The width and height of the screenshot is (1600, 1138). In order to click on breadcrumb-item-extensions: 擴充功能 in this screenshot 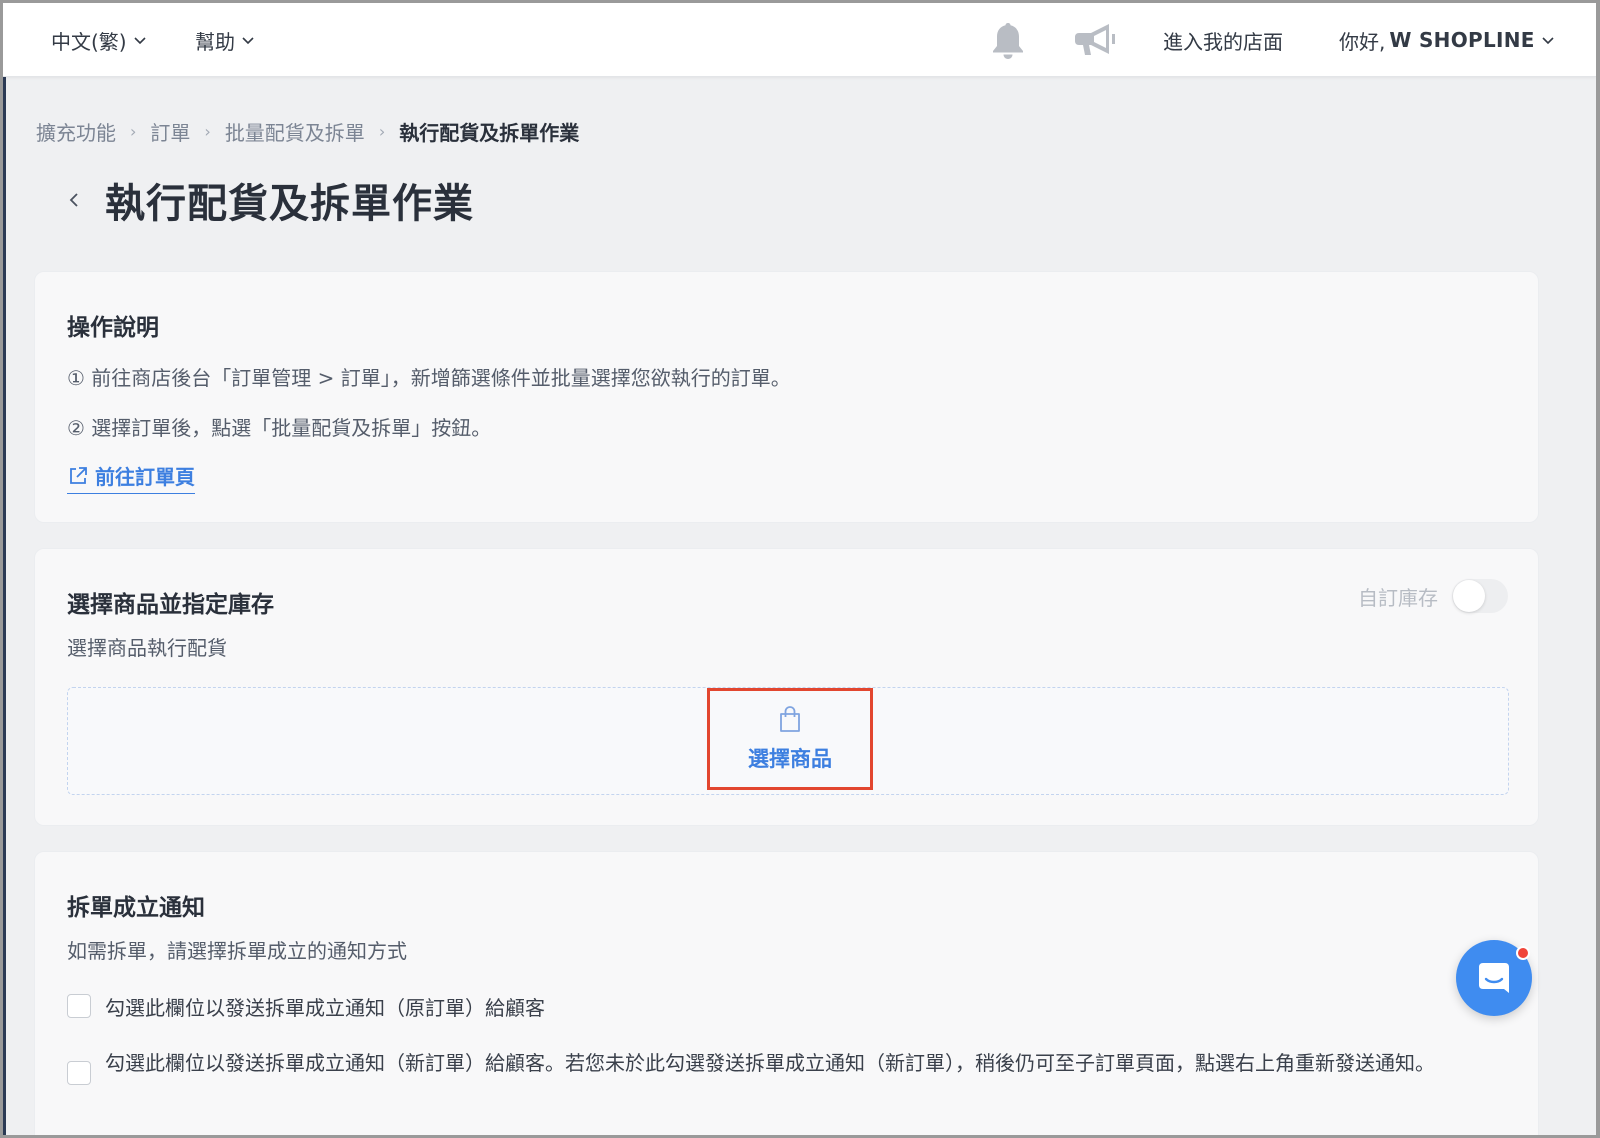, I will do `click(76, 131)`.